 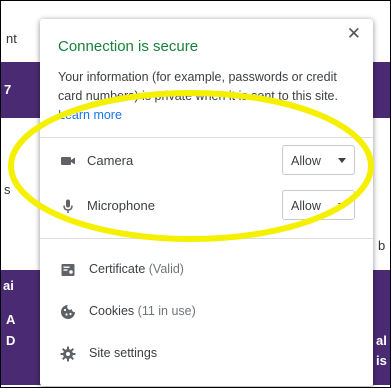 I want to click on camera-permission-select: Allow, so click(x=318, y=160).